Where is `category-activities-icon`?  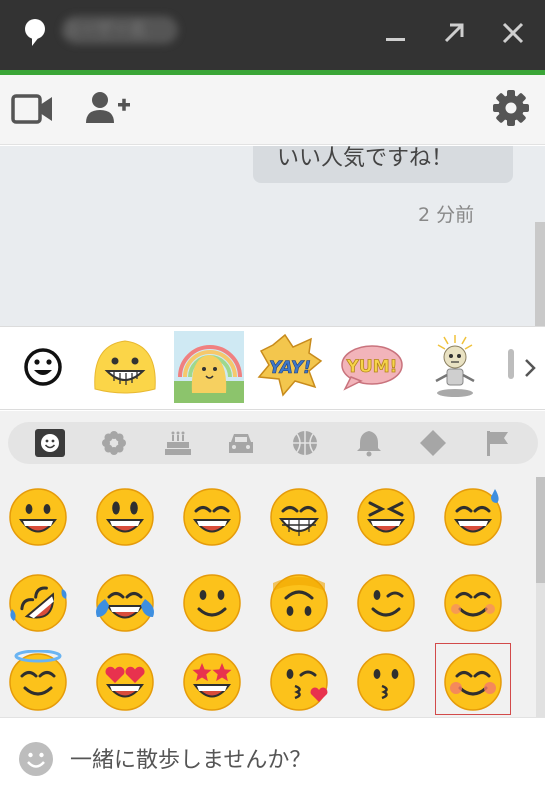
category-activities-icon is located at coordinates (305, 443).